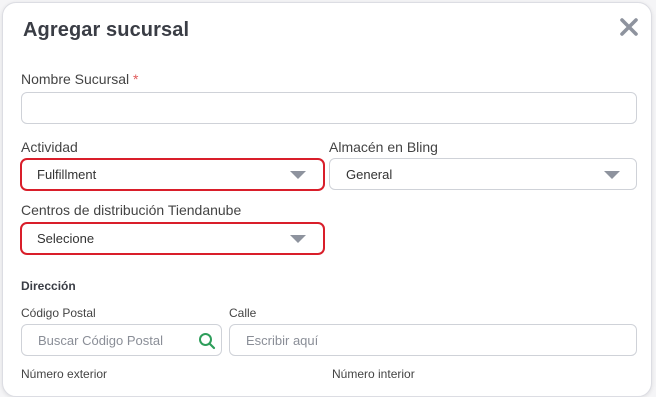  What do you see at coordinates (49, 147) in the screenshot?
I see `activity-label: Actividad` at bounding box center [49, 147].